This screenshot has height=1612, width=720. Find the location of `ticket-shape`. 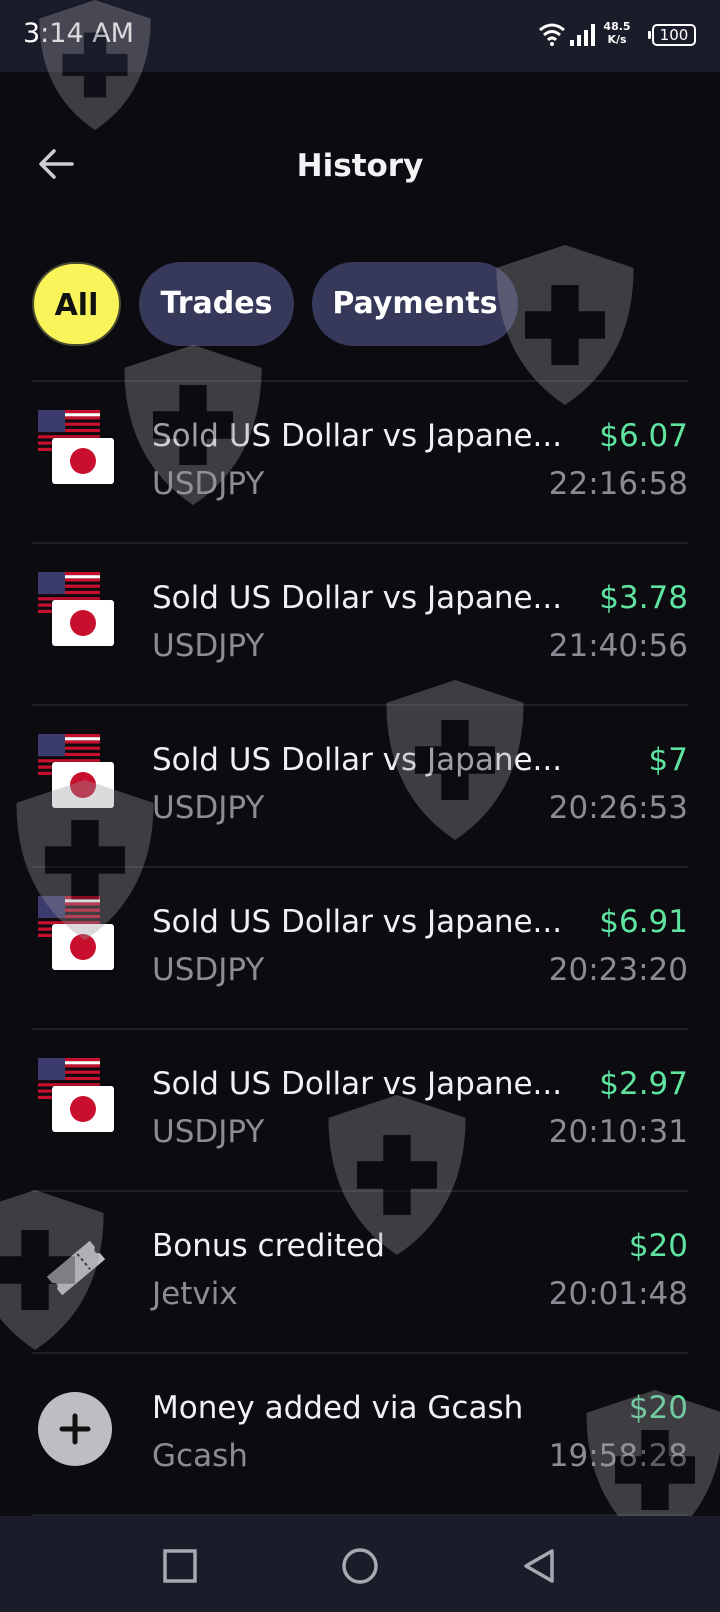

ticket-shape is located at coordinates (76, 1268).